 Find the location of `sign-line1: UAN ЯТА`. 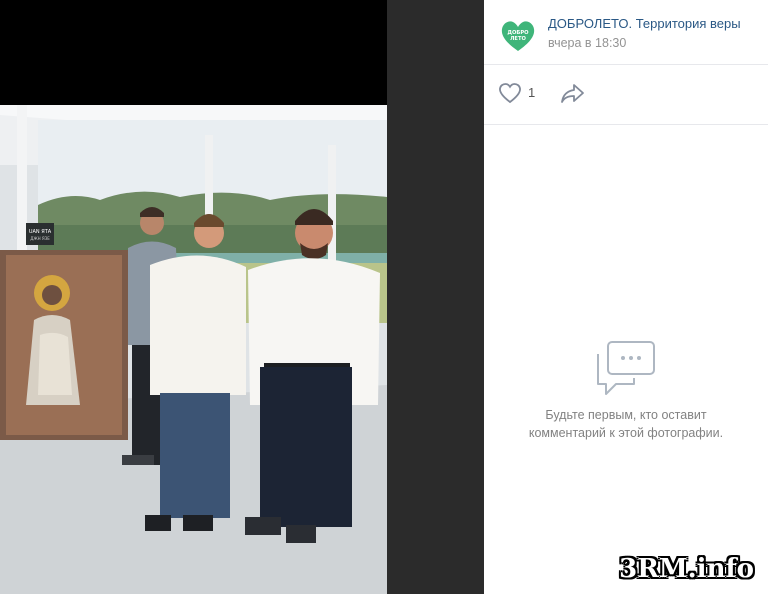

sign-line1: UAN ЯТА is located at coordinates (40, 232).